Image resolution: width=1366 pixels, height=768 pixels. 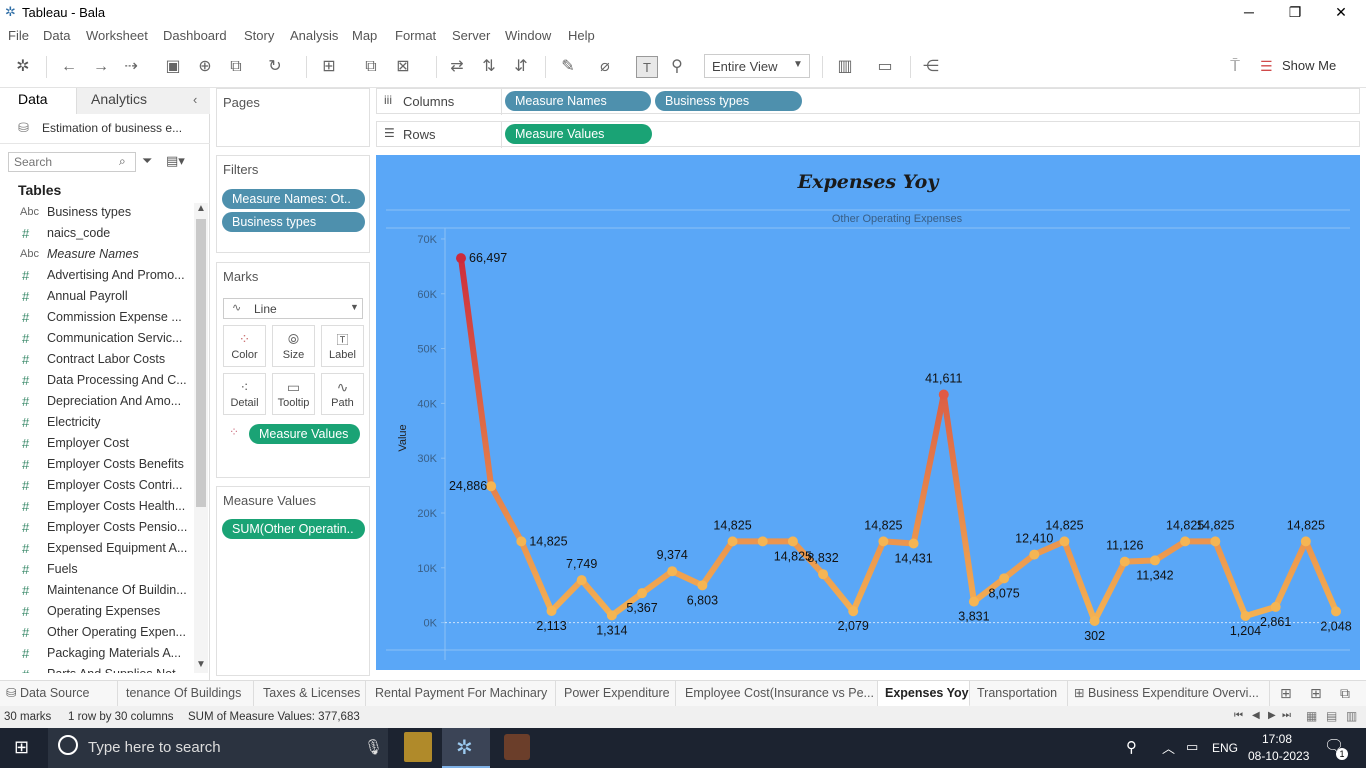 I want to click on scrollbar-thumb, so click(x=201, y=363).